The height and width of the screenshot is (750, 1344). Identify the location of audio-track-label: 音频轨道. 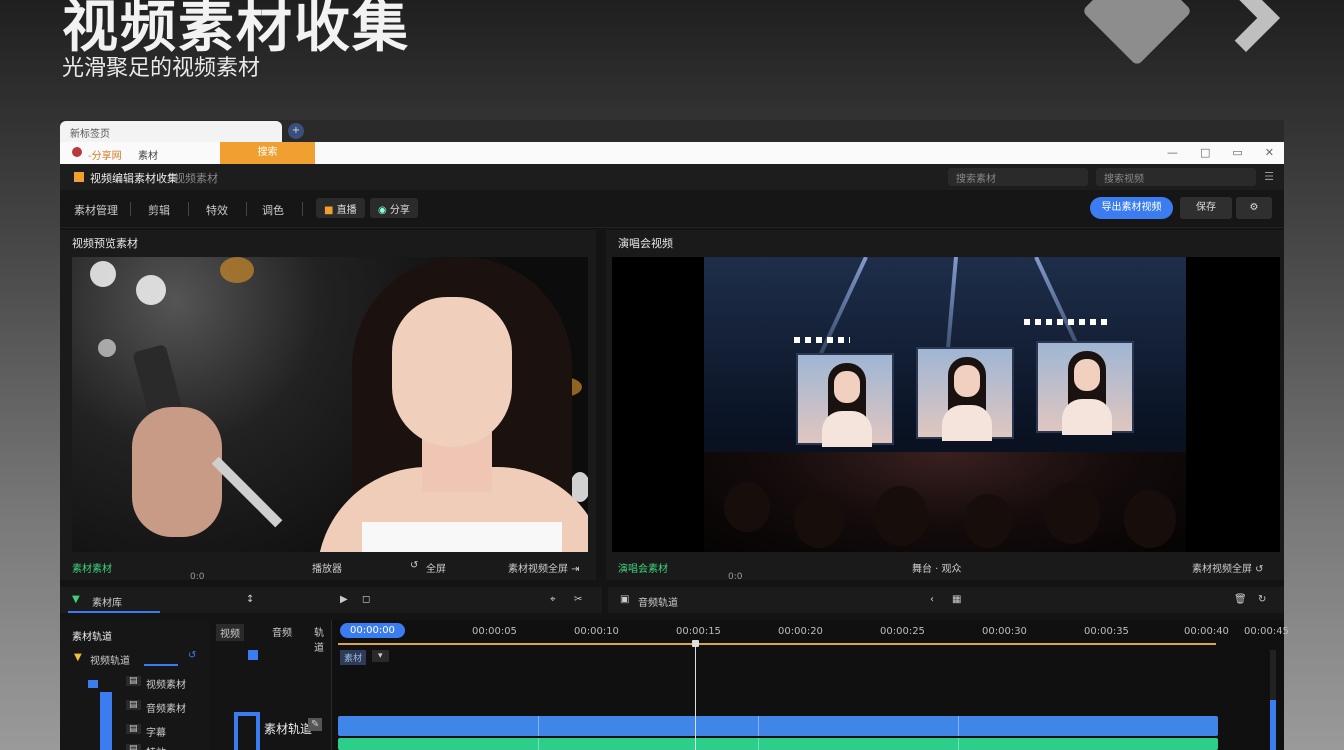
(658, 601).